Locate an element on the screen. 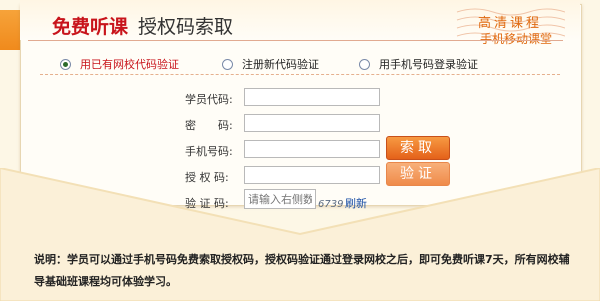  page-title-free: 免费听课 is located at coordinates (90, 27).